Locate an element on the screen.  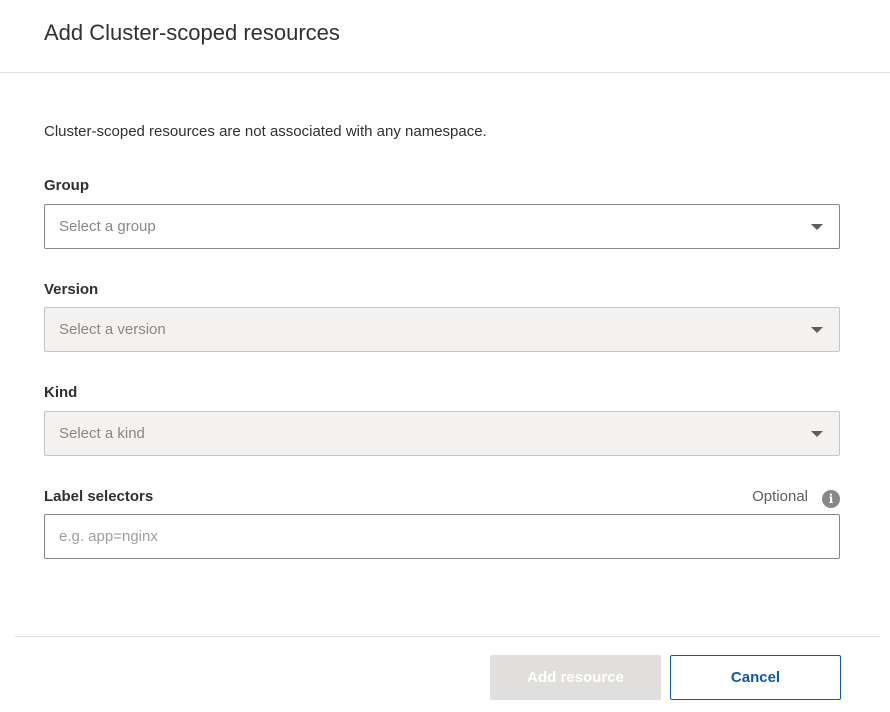
kind-dropdown: Select a kind is located at coordinates (442, 433).